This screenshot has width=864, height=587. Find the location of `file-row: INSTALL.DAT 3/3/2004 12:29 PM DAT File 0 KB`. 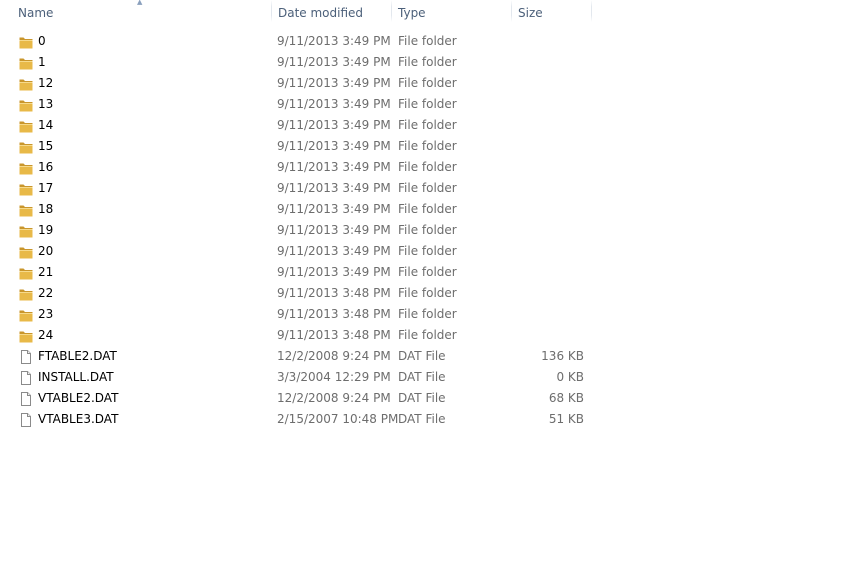

file-row: INSTALL.DAT 3/3/2004 12:29 PM DAT File 0 KB is located at coordinates (432, 377).